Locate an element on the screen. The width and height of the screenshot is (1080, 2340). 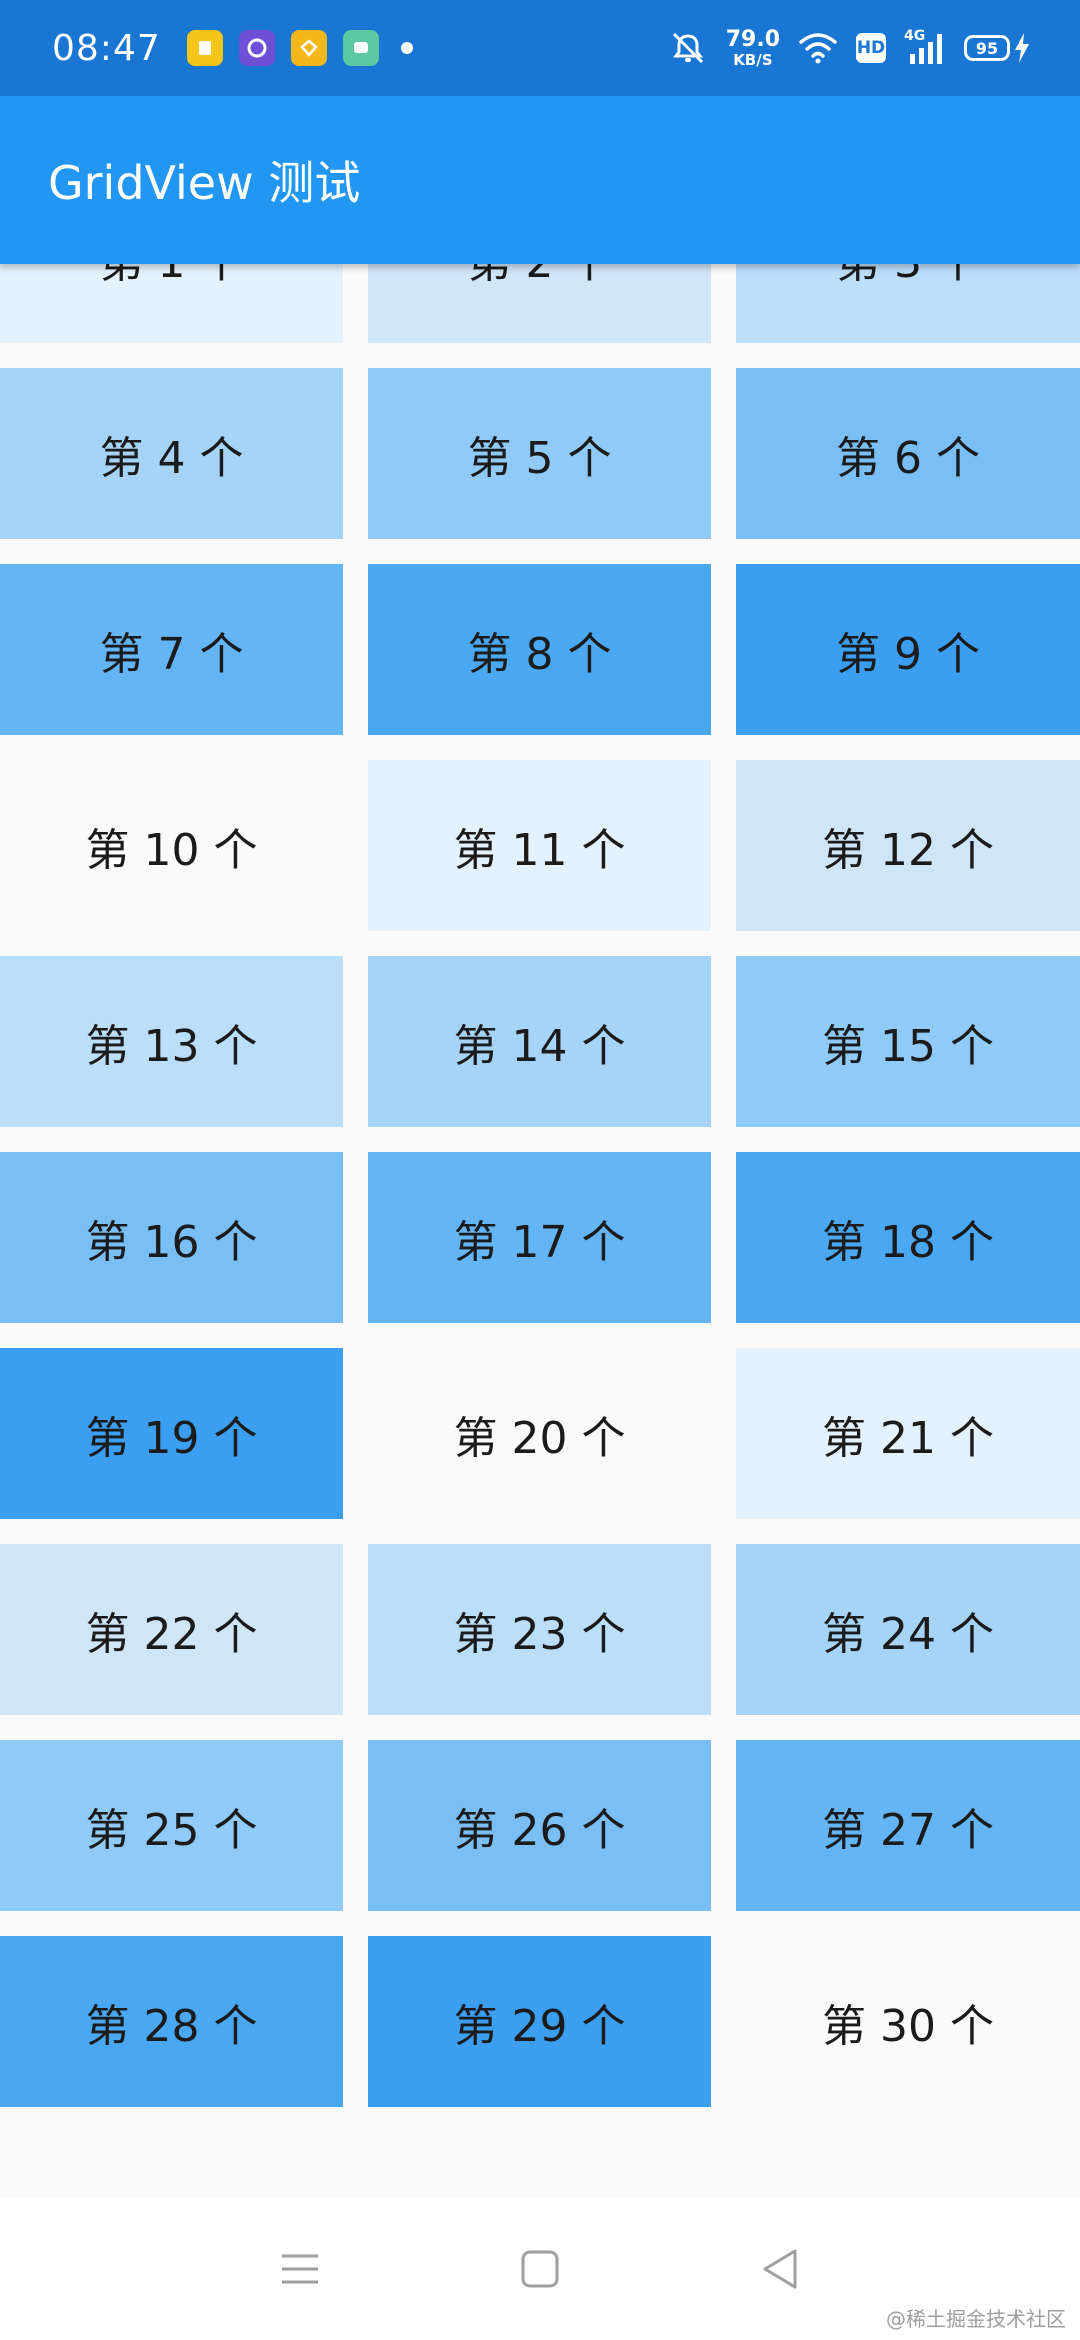
battery-indicator: 95 is located at coordinates (997, 48).